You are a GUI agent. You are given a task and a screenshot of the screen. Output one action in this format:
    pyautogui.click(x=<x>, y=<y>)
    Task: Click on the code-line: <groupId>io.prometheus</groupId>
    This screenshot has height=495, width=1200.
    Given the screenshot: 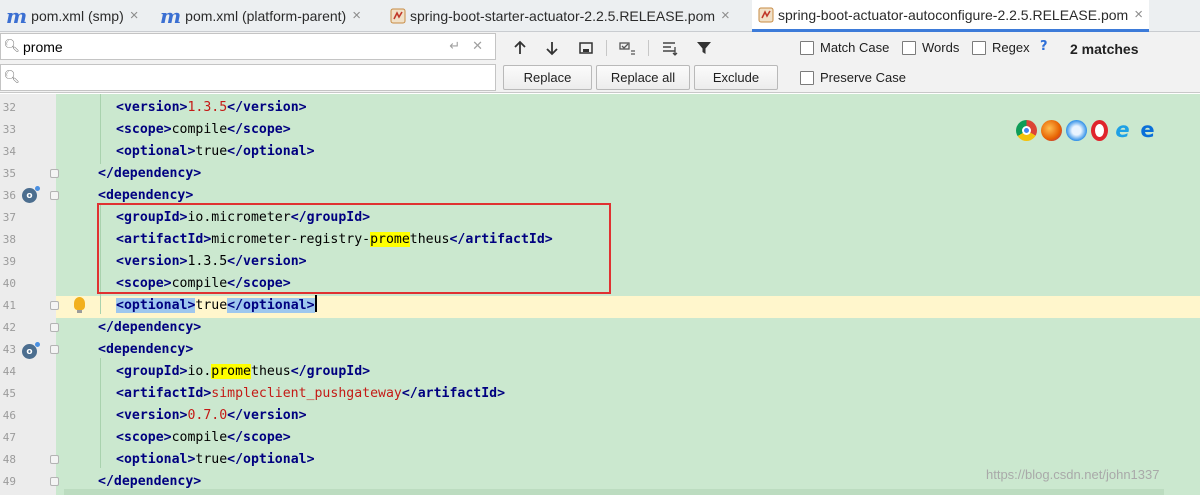 What is the action you would take?
    pyautogui.click(x=243, y=372)
    